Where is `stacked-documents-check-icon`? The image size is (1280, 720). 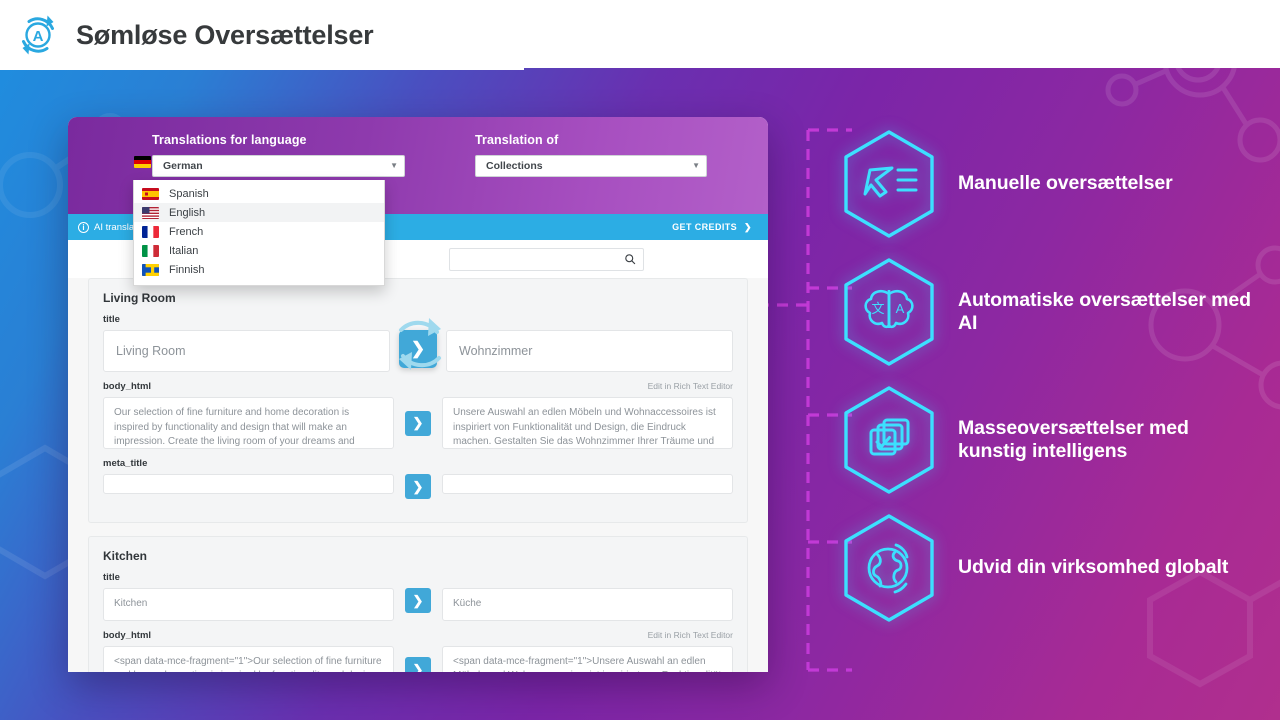 stacked-documents-check-icon is located at coordinates (889, 440).